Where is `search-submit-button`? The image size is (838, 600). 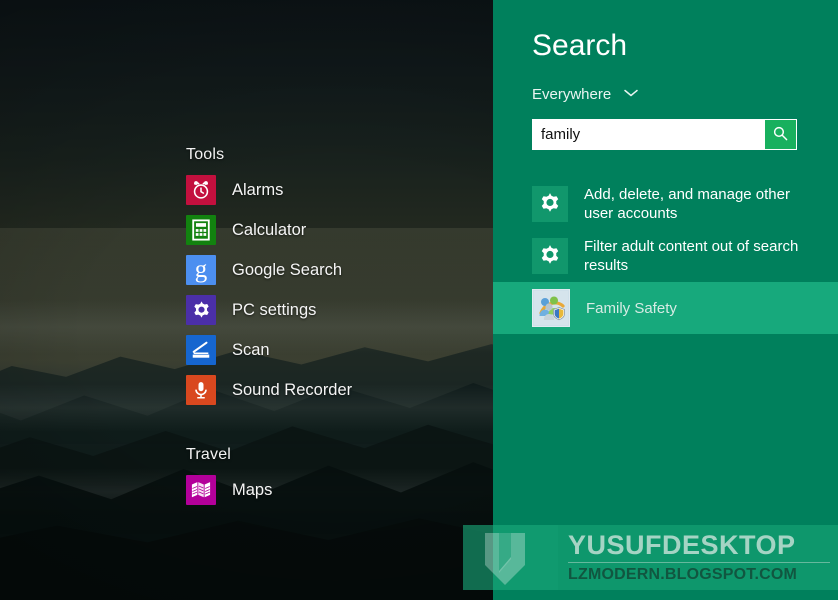
search-submit-button is located at coordinates (780, 134).